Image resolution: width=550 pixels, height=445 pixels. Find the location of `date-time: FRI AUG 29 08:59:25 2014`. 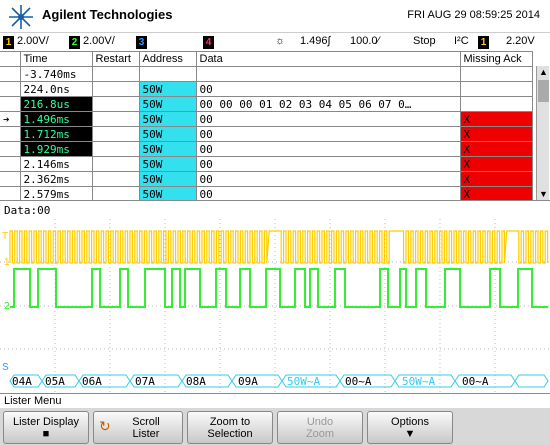

date-time: FRI AUG 29 08:59:25 2014 is located at coordinates (473, 15).